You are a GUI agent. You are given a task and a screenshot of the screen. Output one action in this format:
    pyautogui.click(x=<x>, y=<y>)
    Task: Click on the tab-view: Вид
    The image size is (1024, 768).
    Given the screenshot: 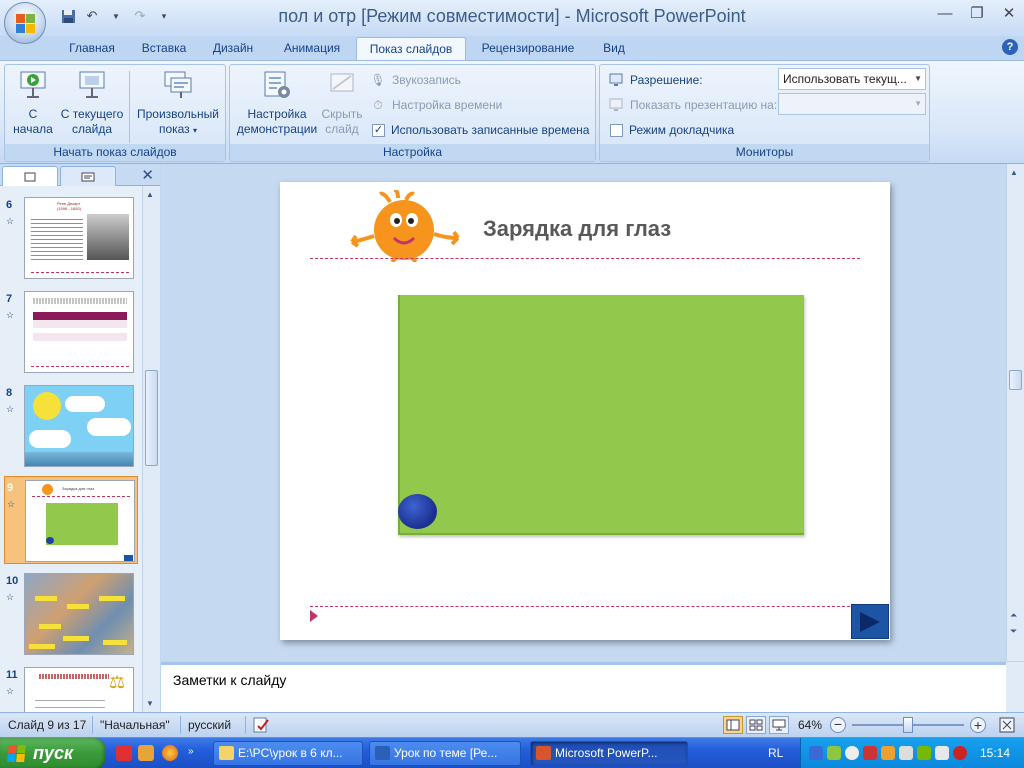 What is the action you would take?
    pyautogui.click(x=614, y=48)
    